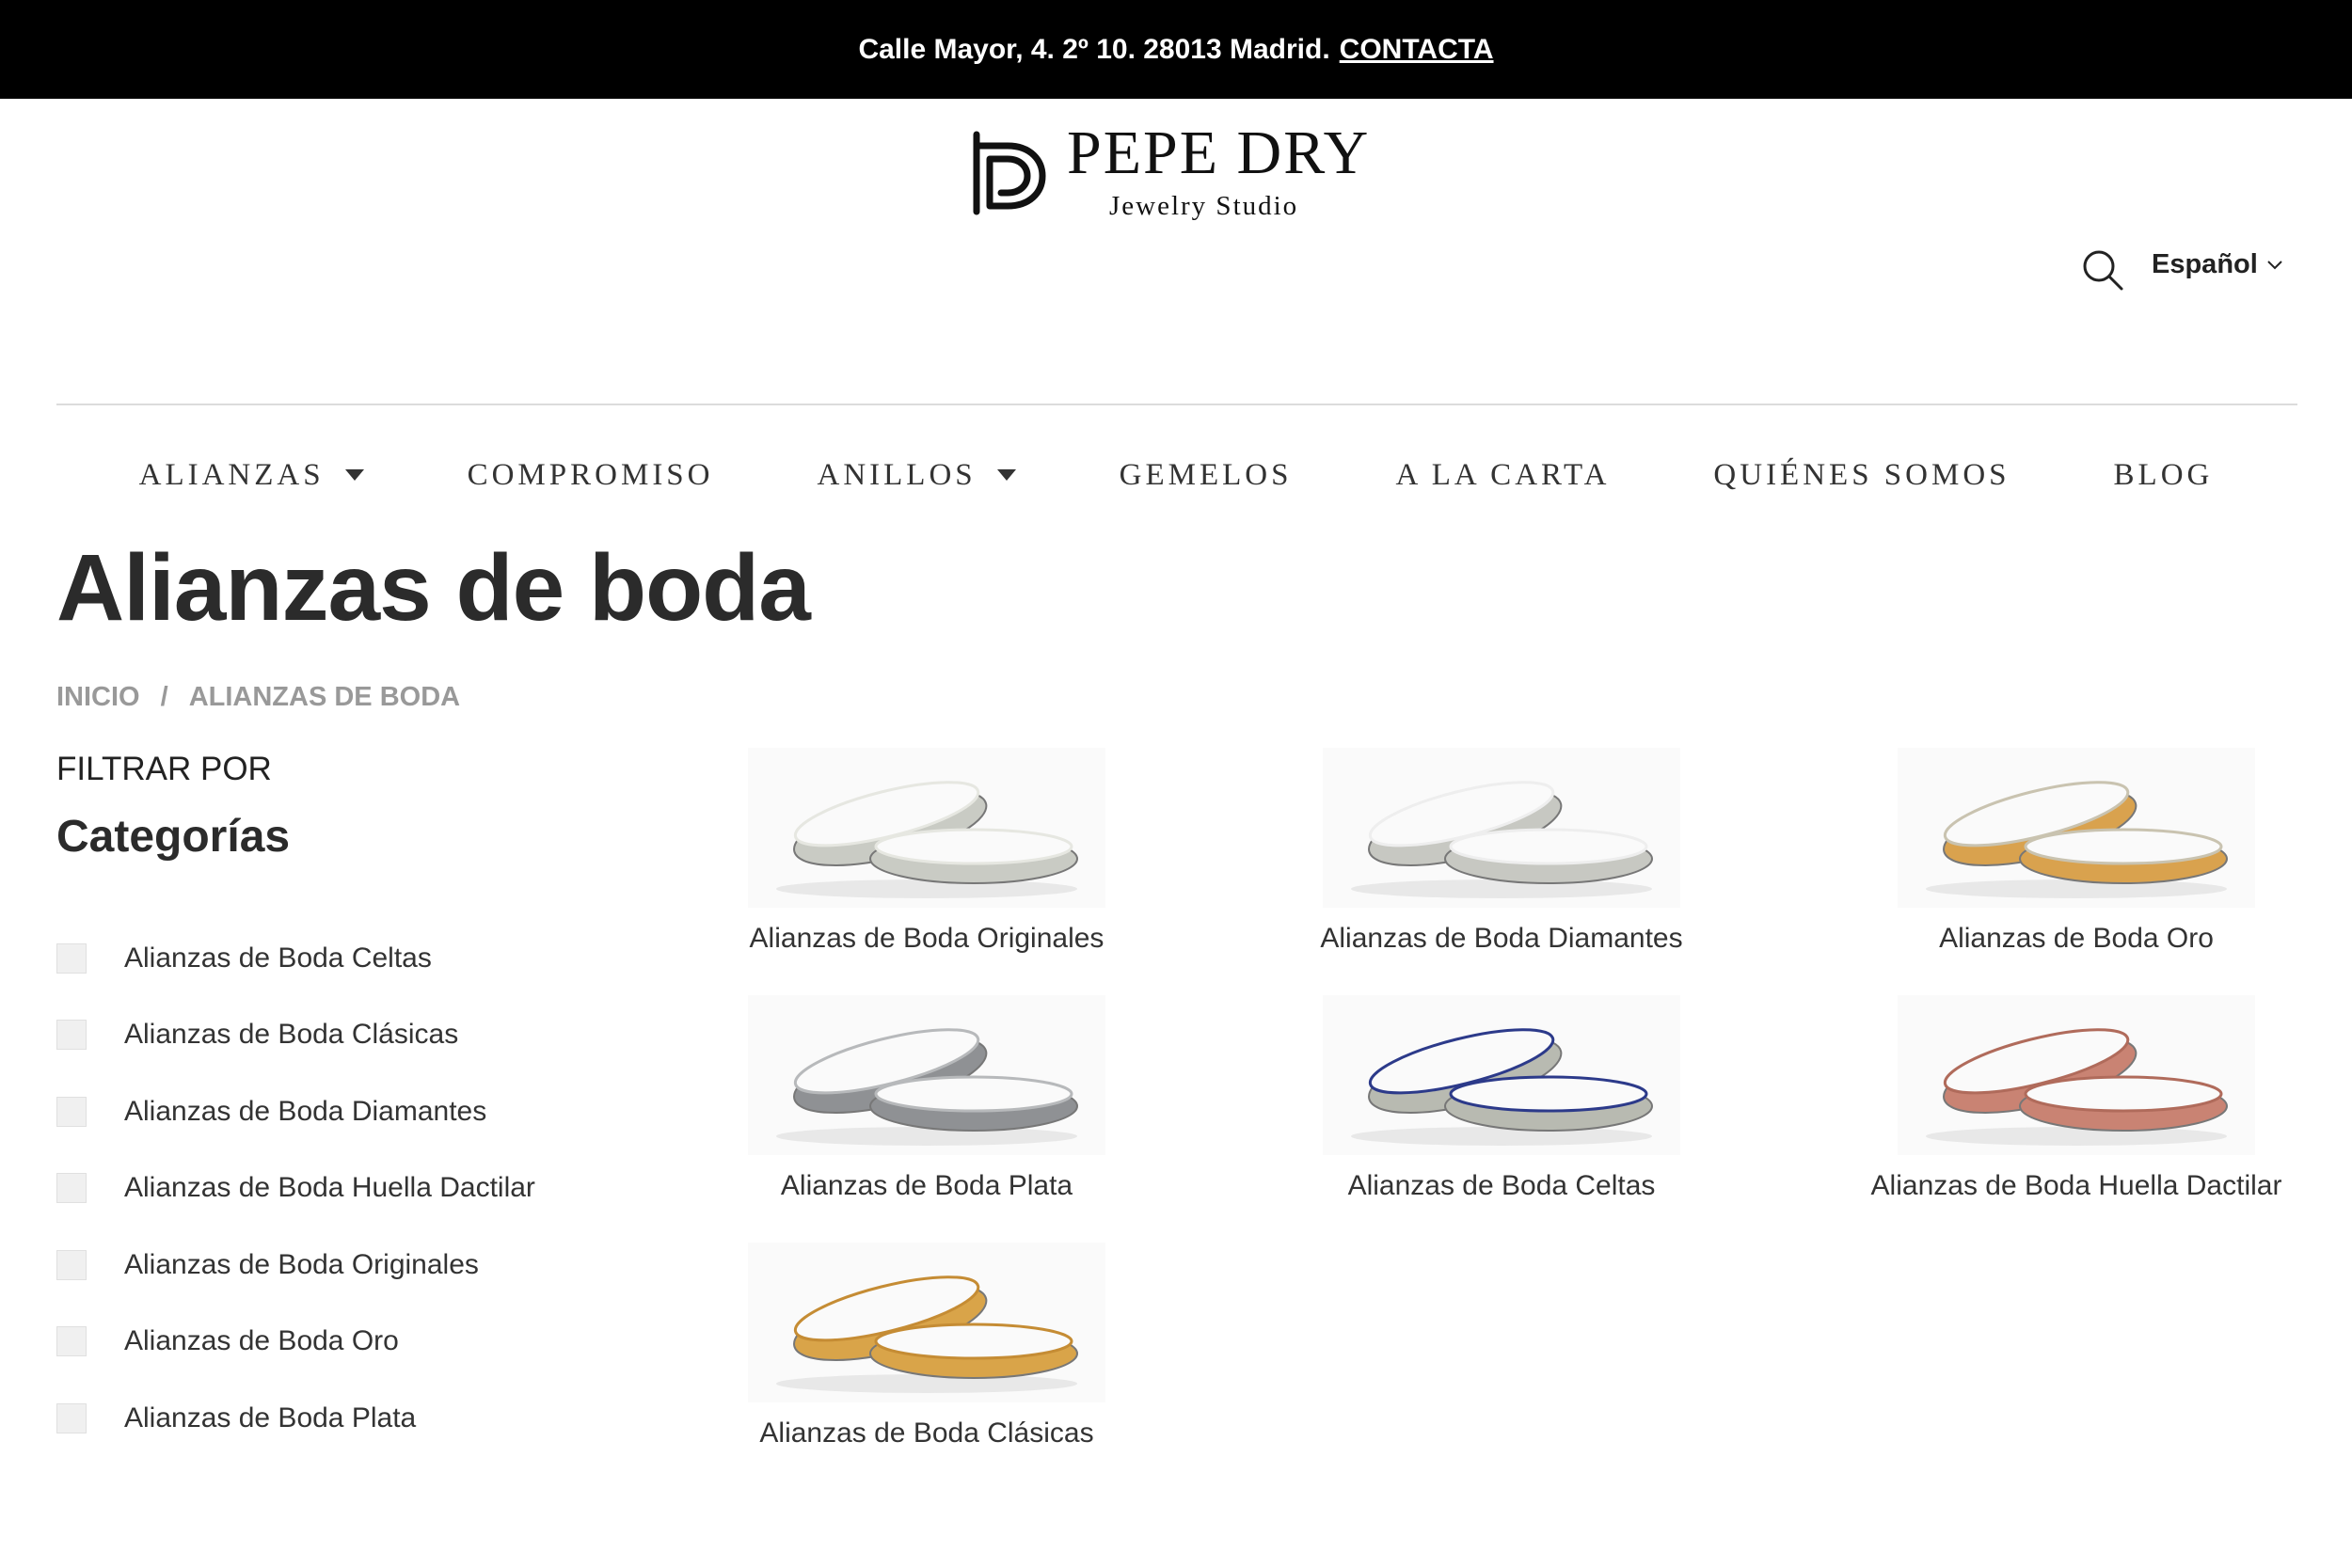 This screenshot has height=1568, width=2352. What do you see at coordinates (2076, 1186) in the screenshot?
I see `product-label: Alianzas de Boda Huella Dactilar` at bounding box center [2076, 1186].